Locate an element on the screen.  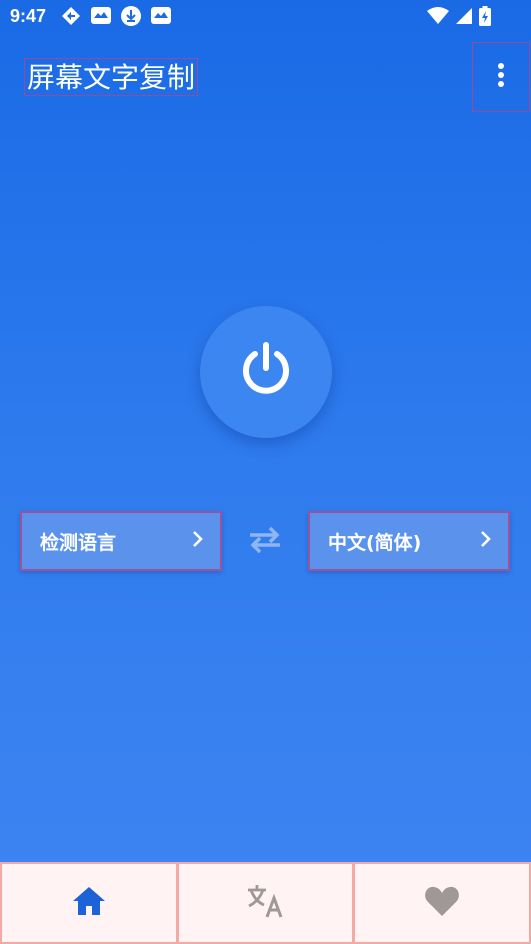
heart-icon is located at coordinates (442, 903).